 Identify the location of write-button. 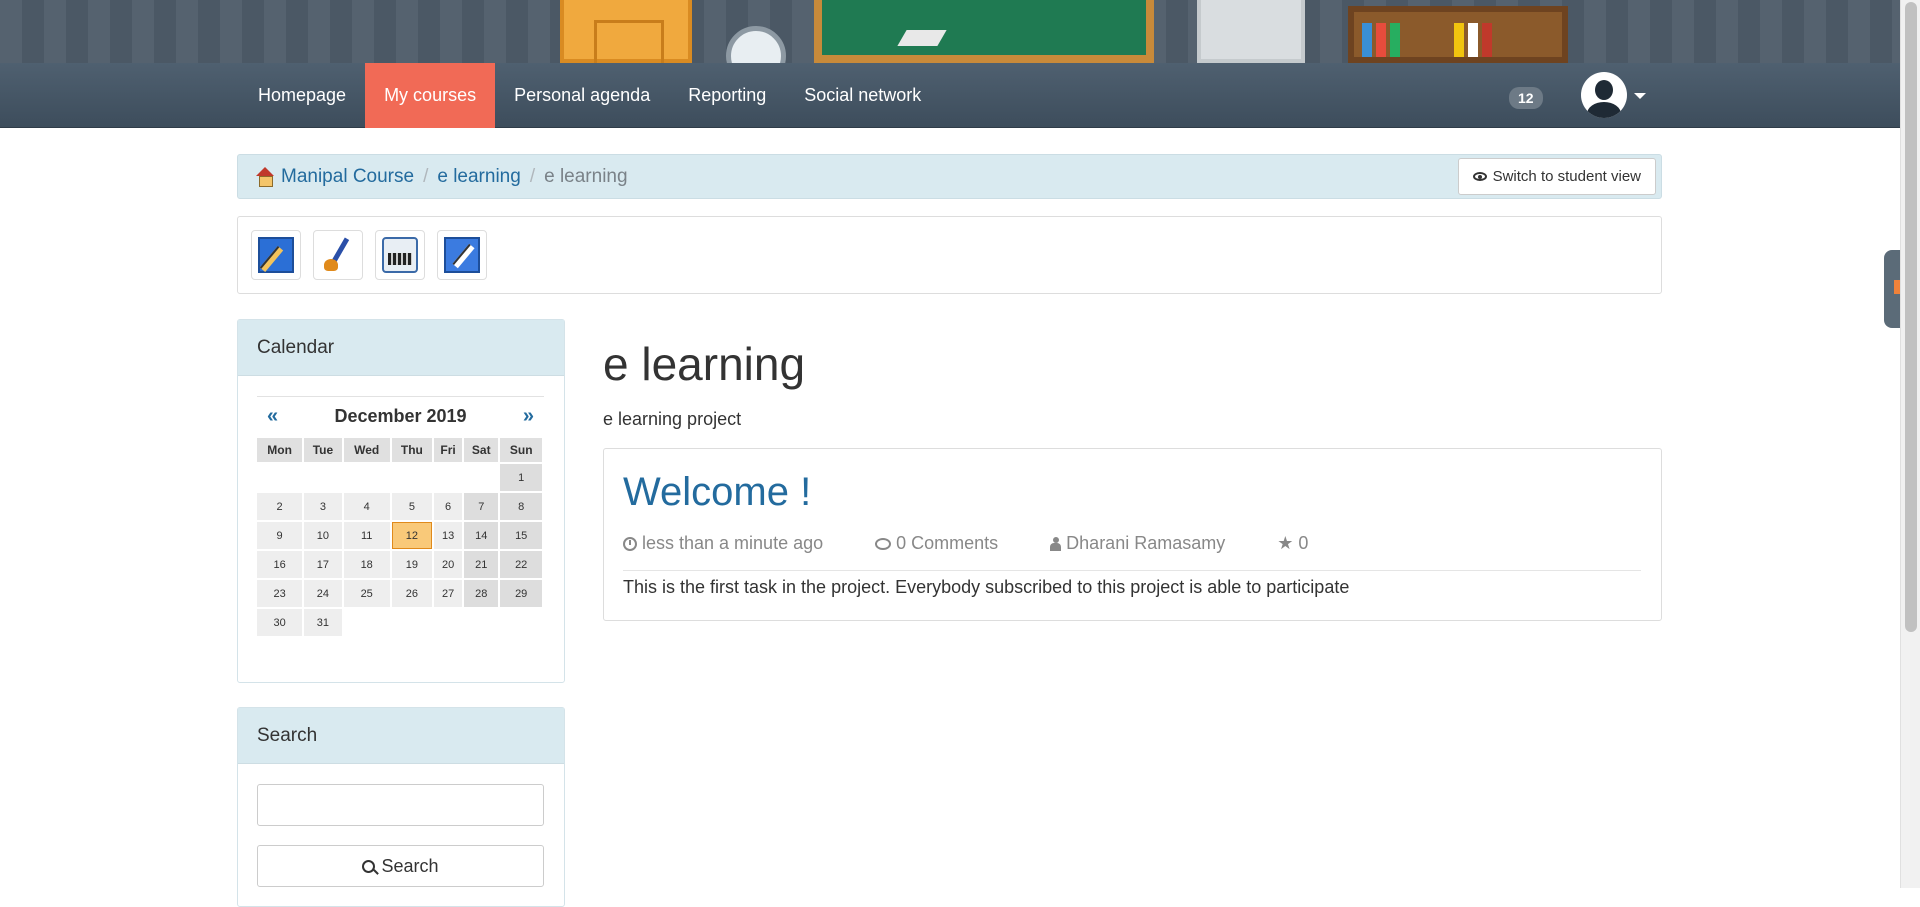
(400, 255).